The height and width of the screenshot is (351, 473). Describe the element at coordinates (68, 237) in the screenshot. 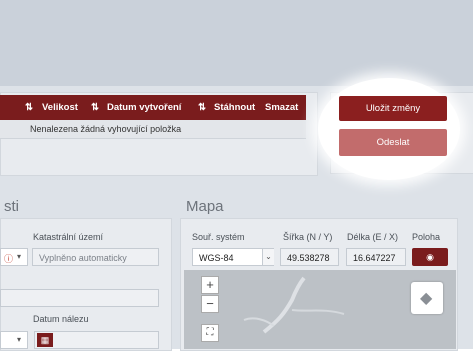

I see `cadastre-label: Katastrální území` at that location.